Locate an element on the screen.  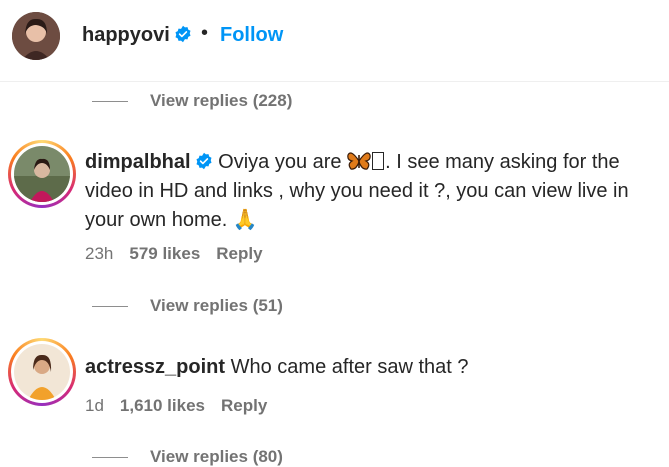
comment-username: dimpalbhal is located at coordinates (138, 162).